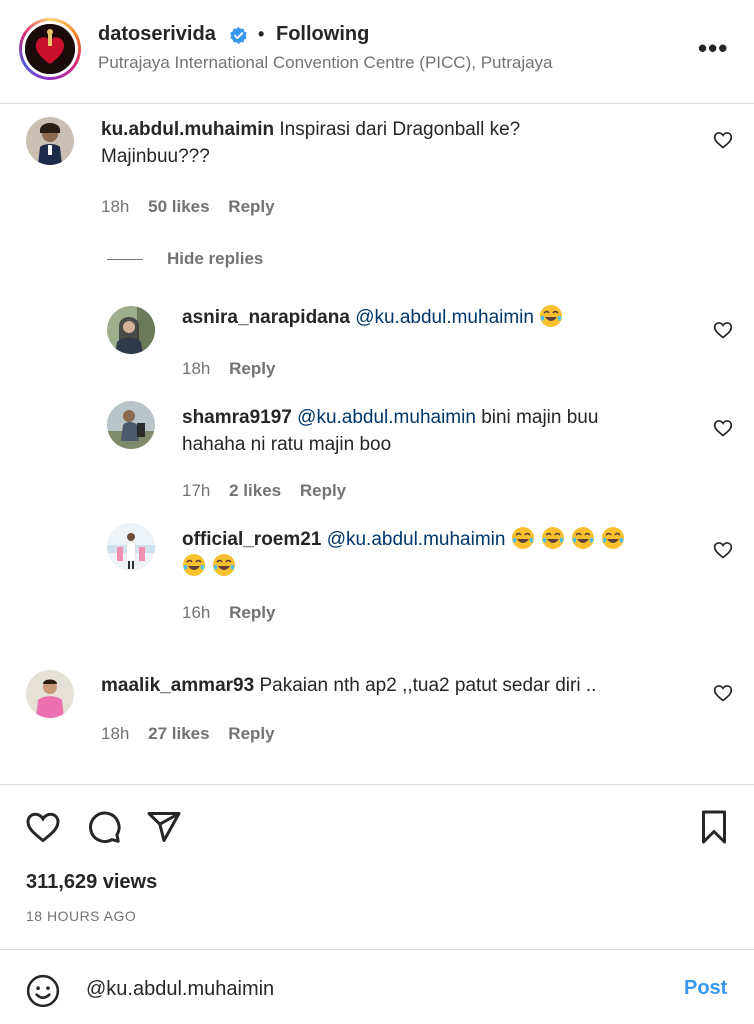 This screenshot has height=1024, width=754. Describe the element at coordinates (713, 48) in the screenshot. I see `more-options-icon: •••` at that location.